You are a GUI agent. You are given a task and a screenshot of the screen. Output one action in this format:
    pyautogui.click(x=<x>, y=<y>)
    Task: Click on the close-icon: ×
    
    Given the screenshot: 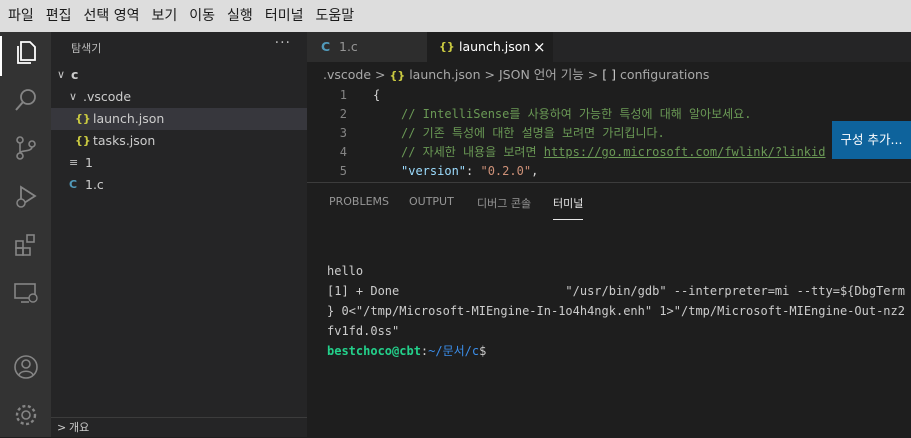 What is the action you would take?
    pyautogui.click(x=539, y=47)
    